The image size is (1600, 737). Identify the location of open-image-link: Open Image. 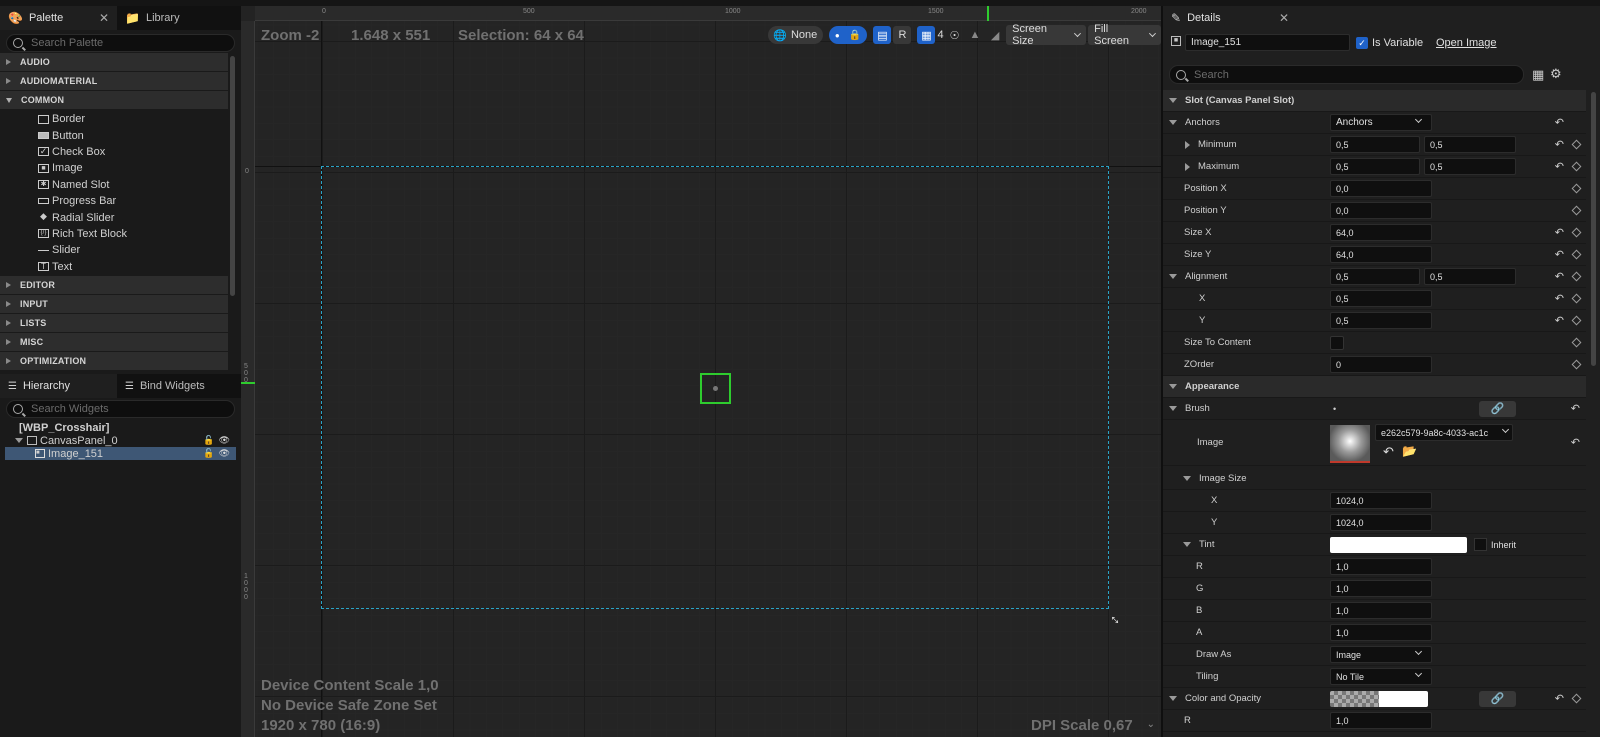
(1466, 43).